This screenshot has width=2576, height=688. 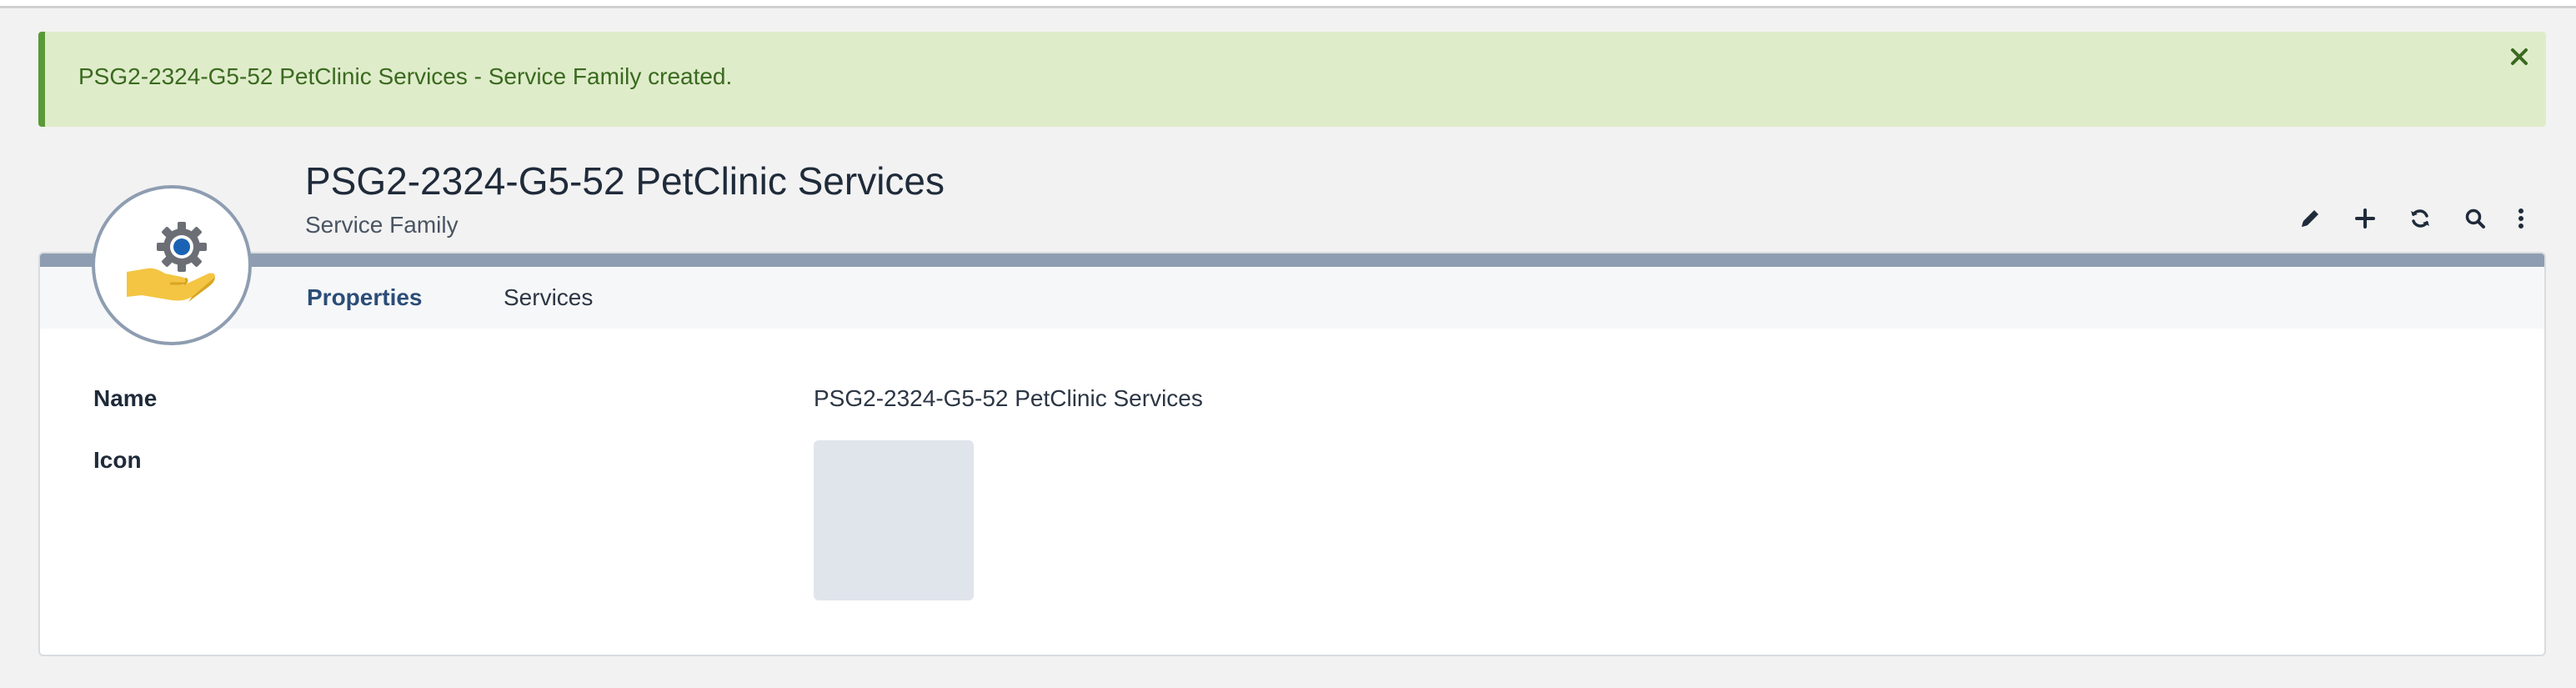 I want to click on name-value: PSG2-2324-G5-52 PetClinic Services, so click(x=1008, y=398).